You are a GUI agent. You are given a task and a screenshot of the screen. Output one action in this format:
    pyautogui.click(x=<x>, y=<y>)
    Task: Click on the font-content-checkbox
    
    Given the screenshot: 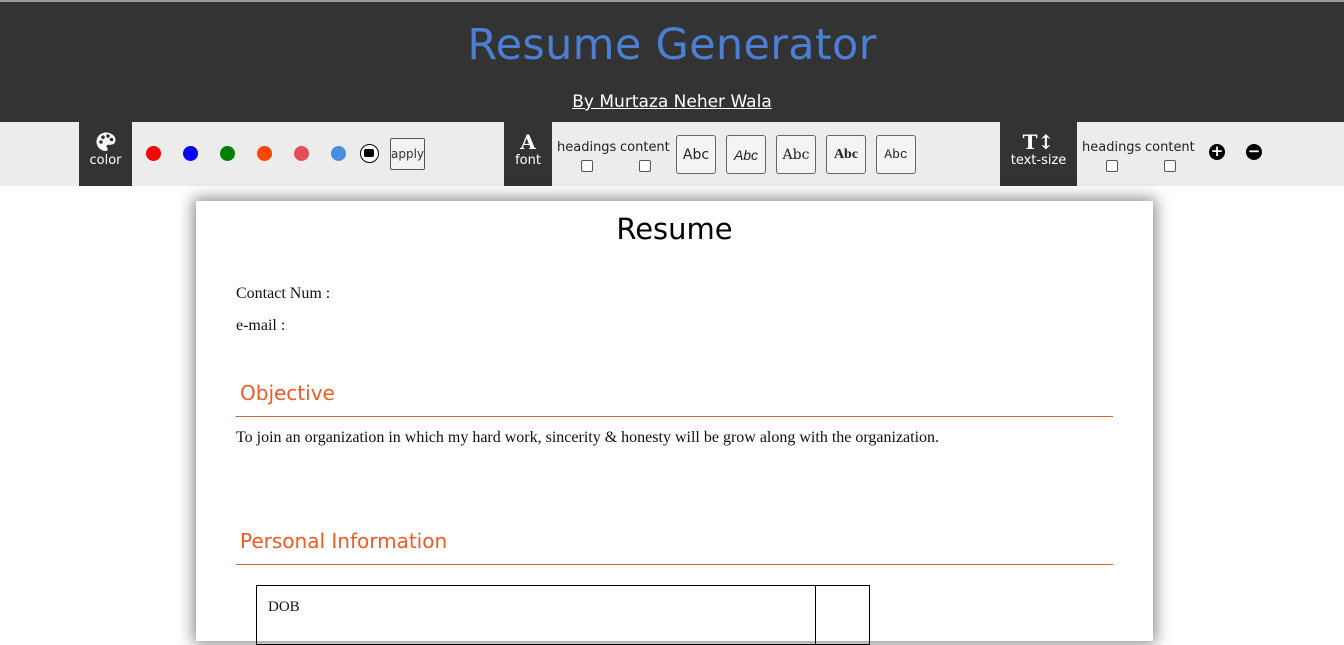 What is the action you would take?
    pyautogui.click(x=644, y=166)
    